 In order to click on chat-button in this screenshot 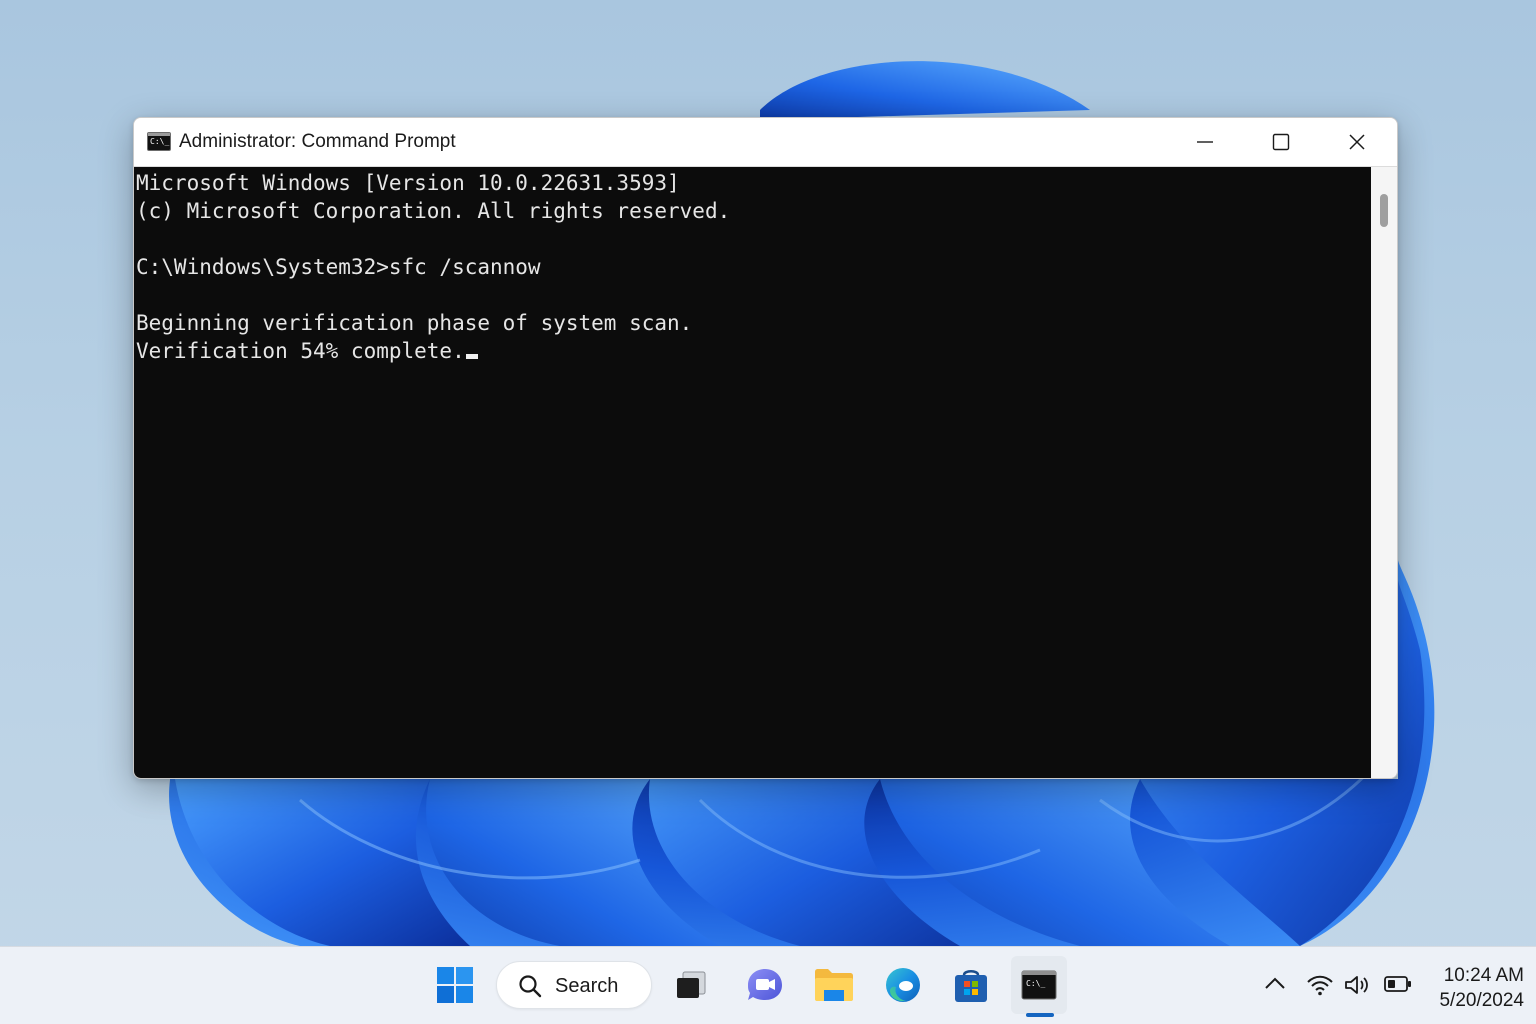, I will do `click(765, 985)`.